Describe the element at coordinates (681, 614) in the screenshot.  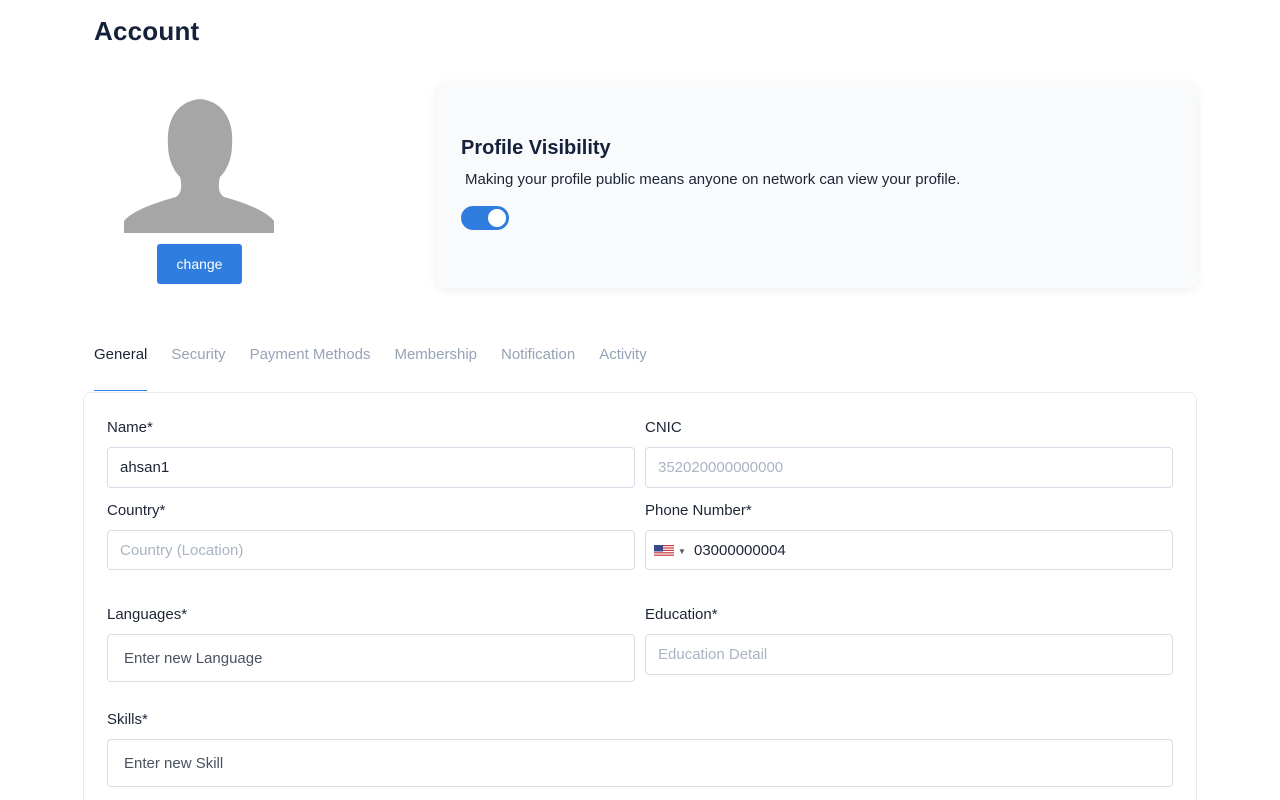
I see `education-label: Education*` at that location.